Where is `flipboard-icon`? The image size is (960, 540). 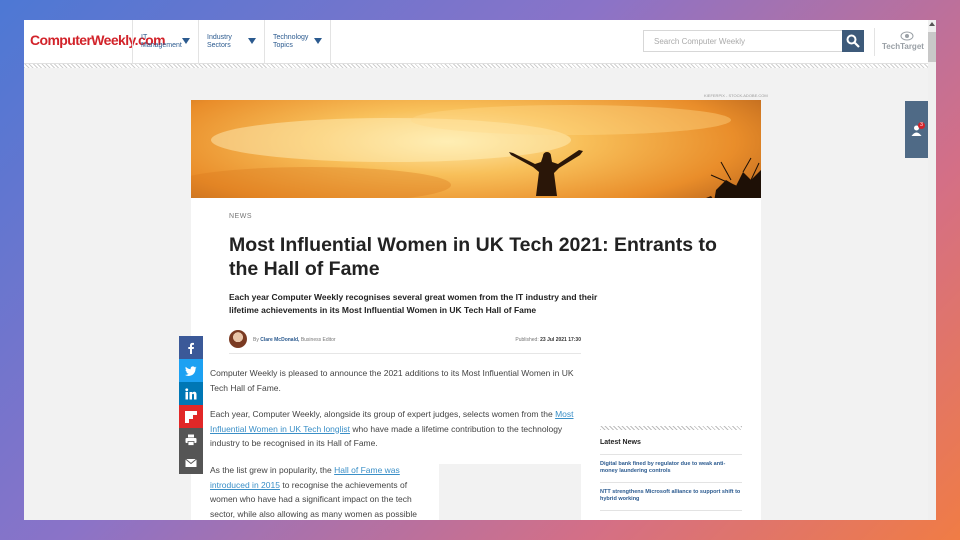
flipboard-icon is located at coordinates (191, 417).